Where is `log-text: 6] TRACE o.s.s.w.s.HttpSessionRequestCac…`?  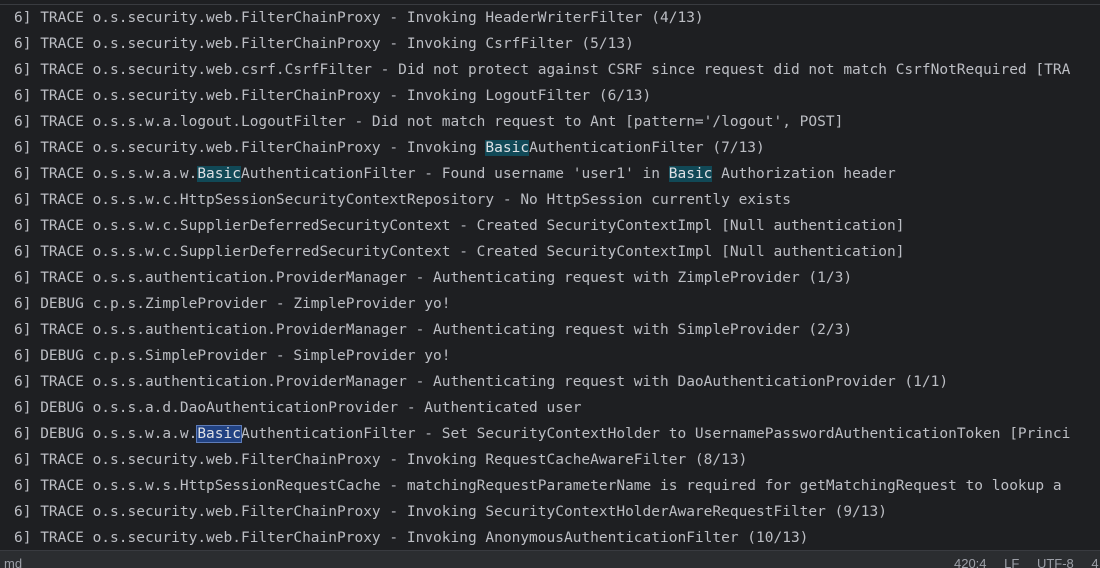 log-text: 6] TRACE o.s.s.w.s.HttpSessionRequestCac… is located at coordinates (538, 486).